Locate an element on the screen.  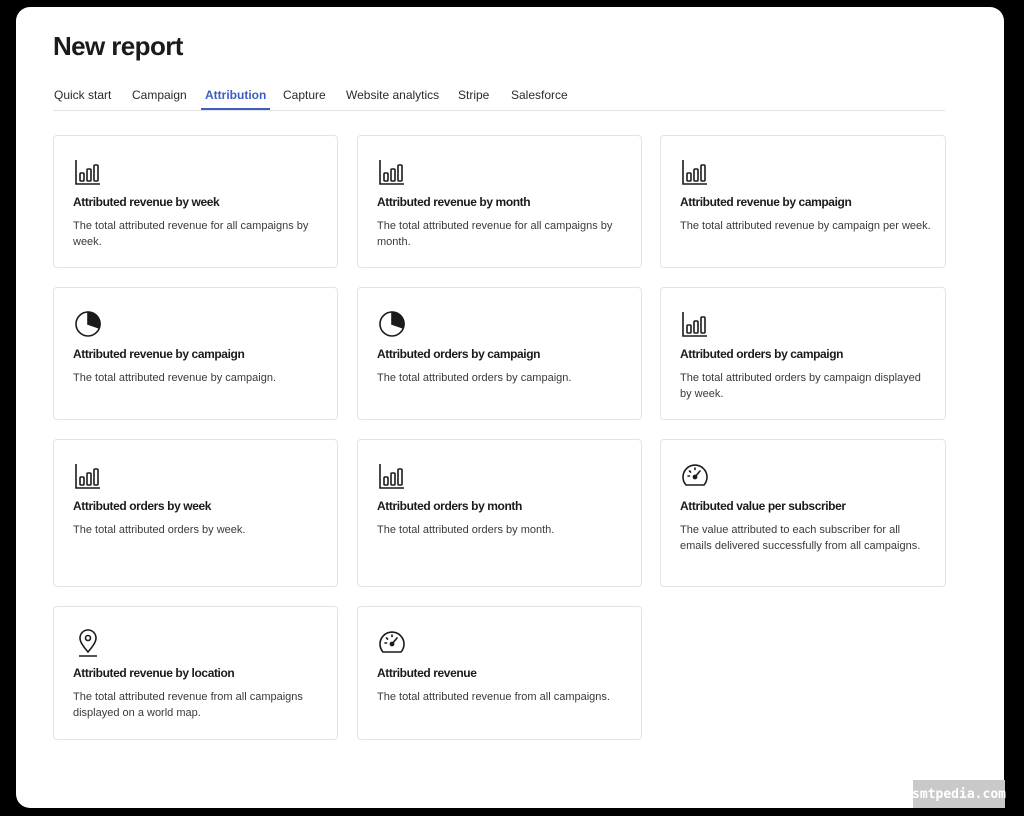
card-description: The total attributed orders by month. is located at coordinates (466, 530).